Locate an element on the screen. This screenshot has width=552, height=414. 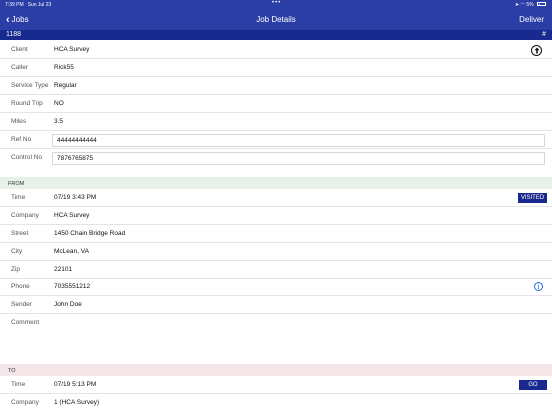
from-zip-label: Zip is located at coordinates (16, 269).